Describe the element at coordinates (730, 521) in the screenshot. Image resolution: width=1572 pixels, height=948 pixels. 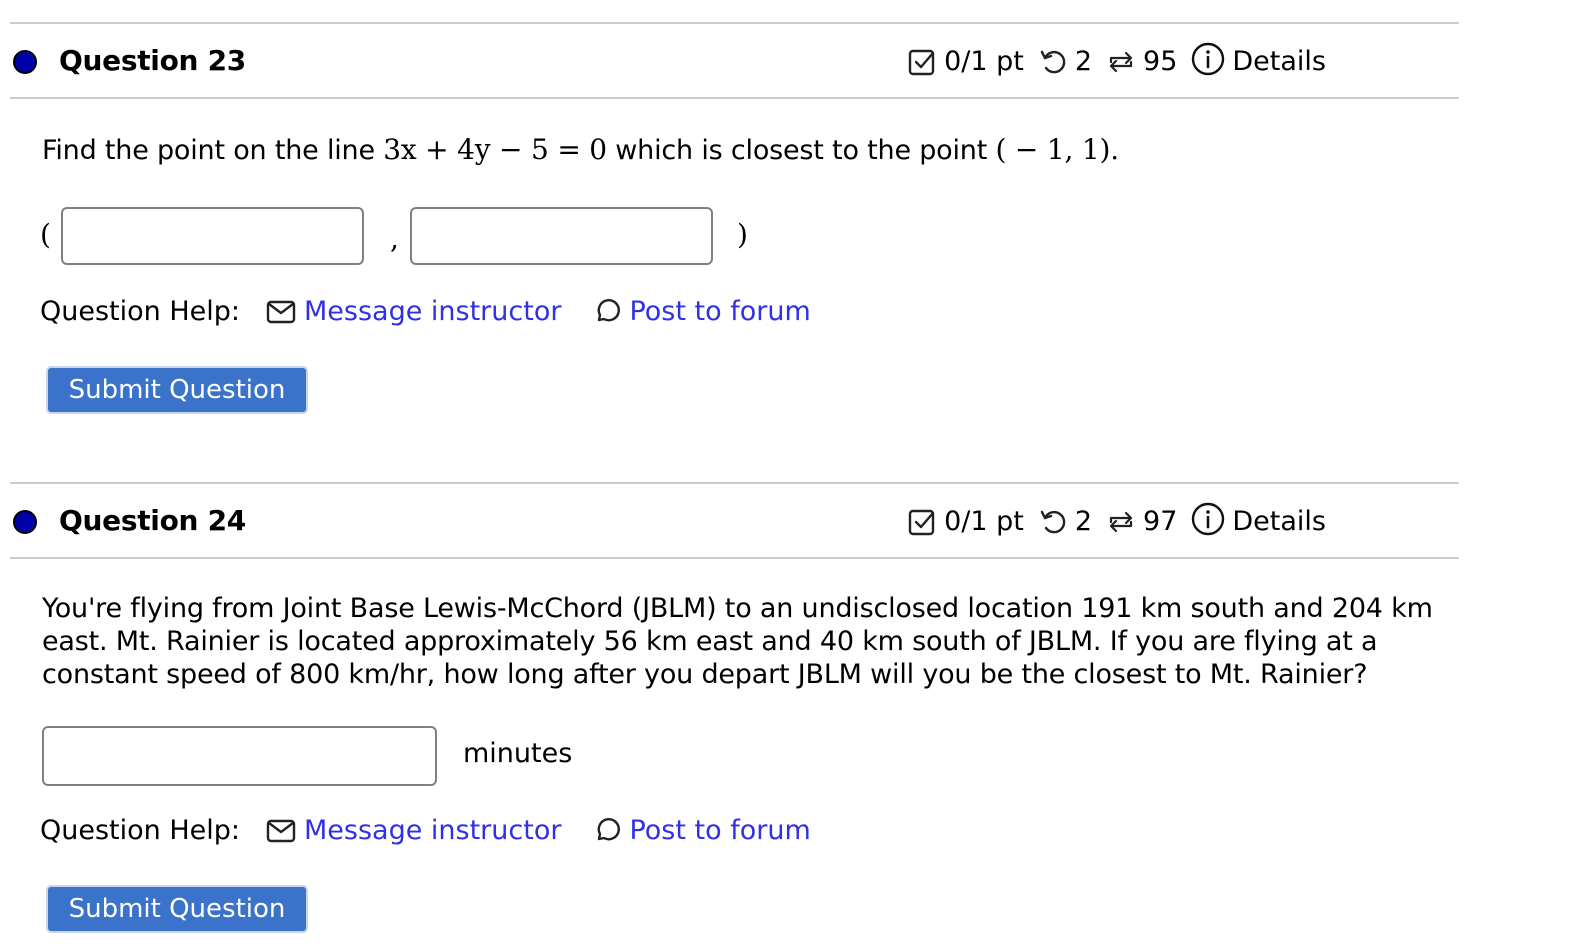
I see `question-24-header: Question 24 0/1 pt 2 97 Details` at that location.